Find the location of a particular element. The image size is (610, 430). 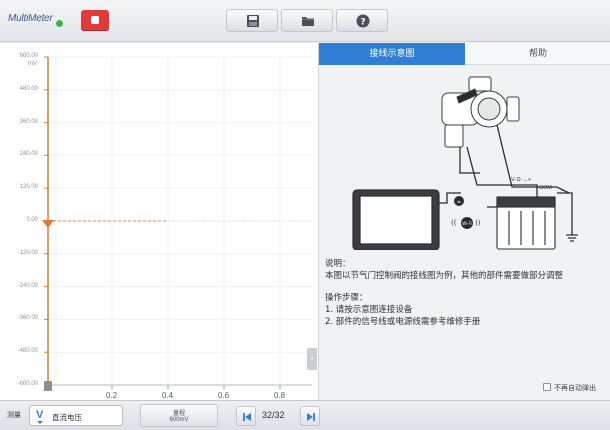

range-button: 量程 600mV is located at coordinates (179, 415).